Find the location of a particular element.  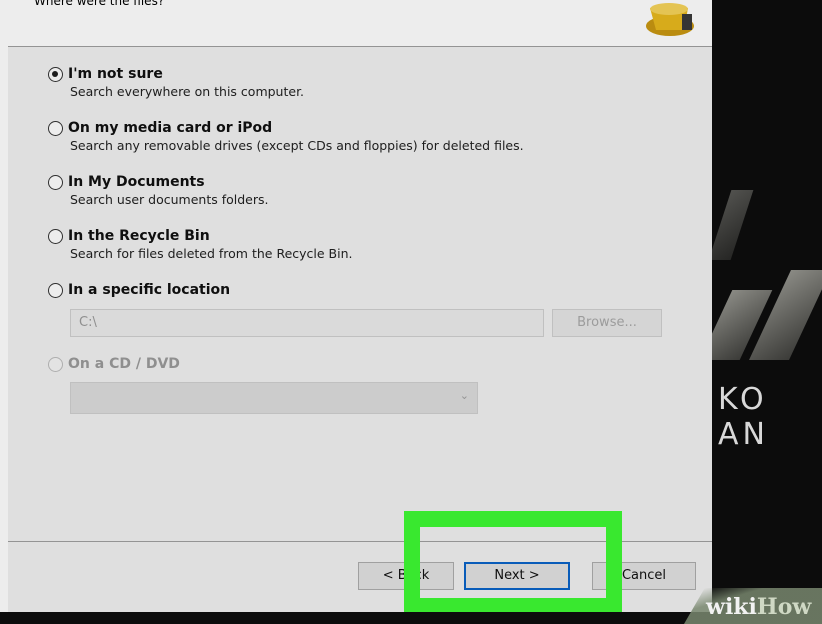

footer-divider is located at coordinates (360, 541).